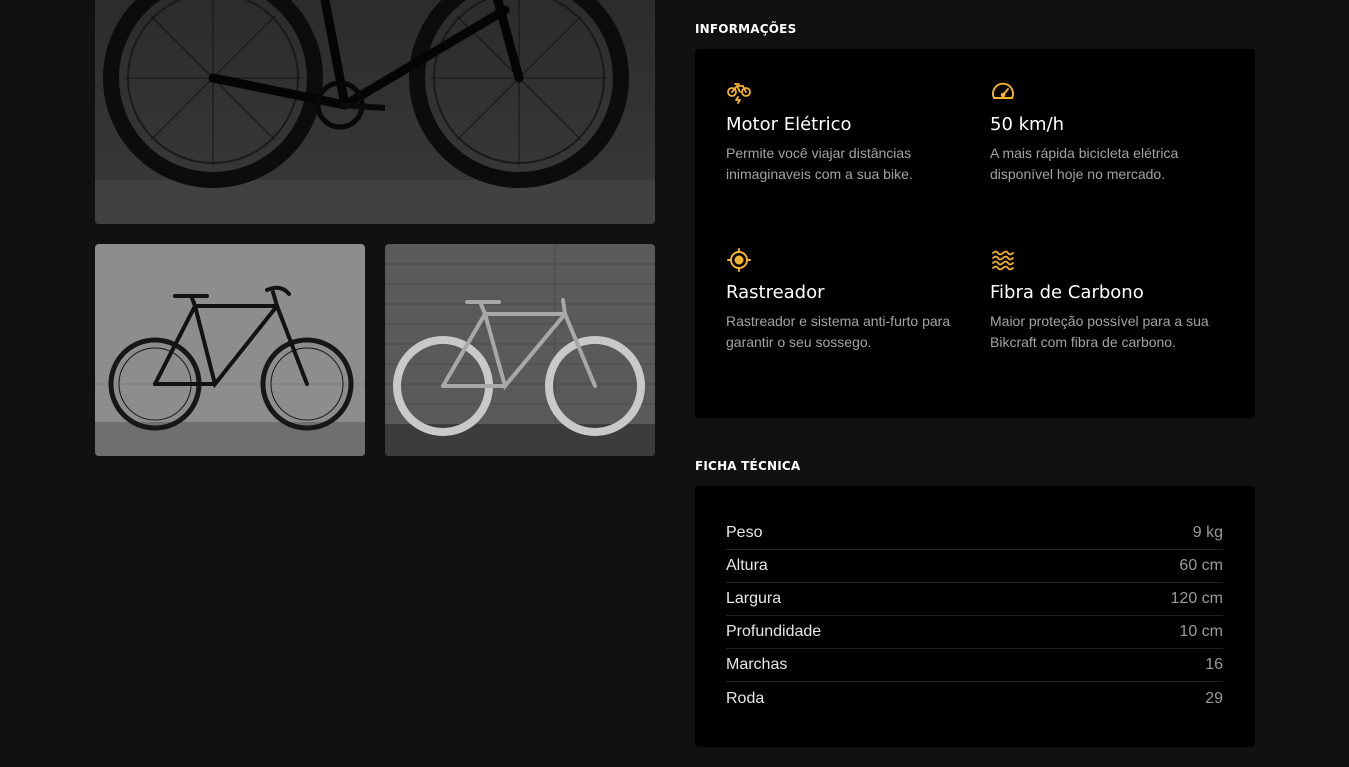 The image size is (1349, 767). What do you see at coordinates (375, 112) in the screenshot?
I see `bike-main-photo` at bounding box center [375, 112].